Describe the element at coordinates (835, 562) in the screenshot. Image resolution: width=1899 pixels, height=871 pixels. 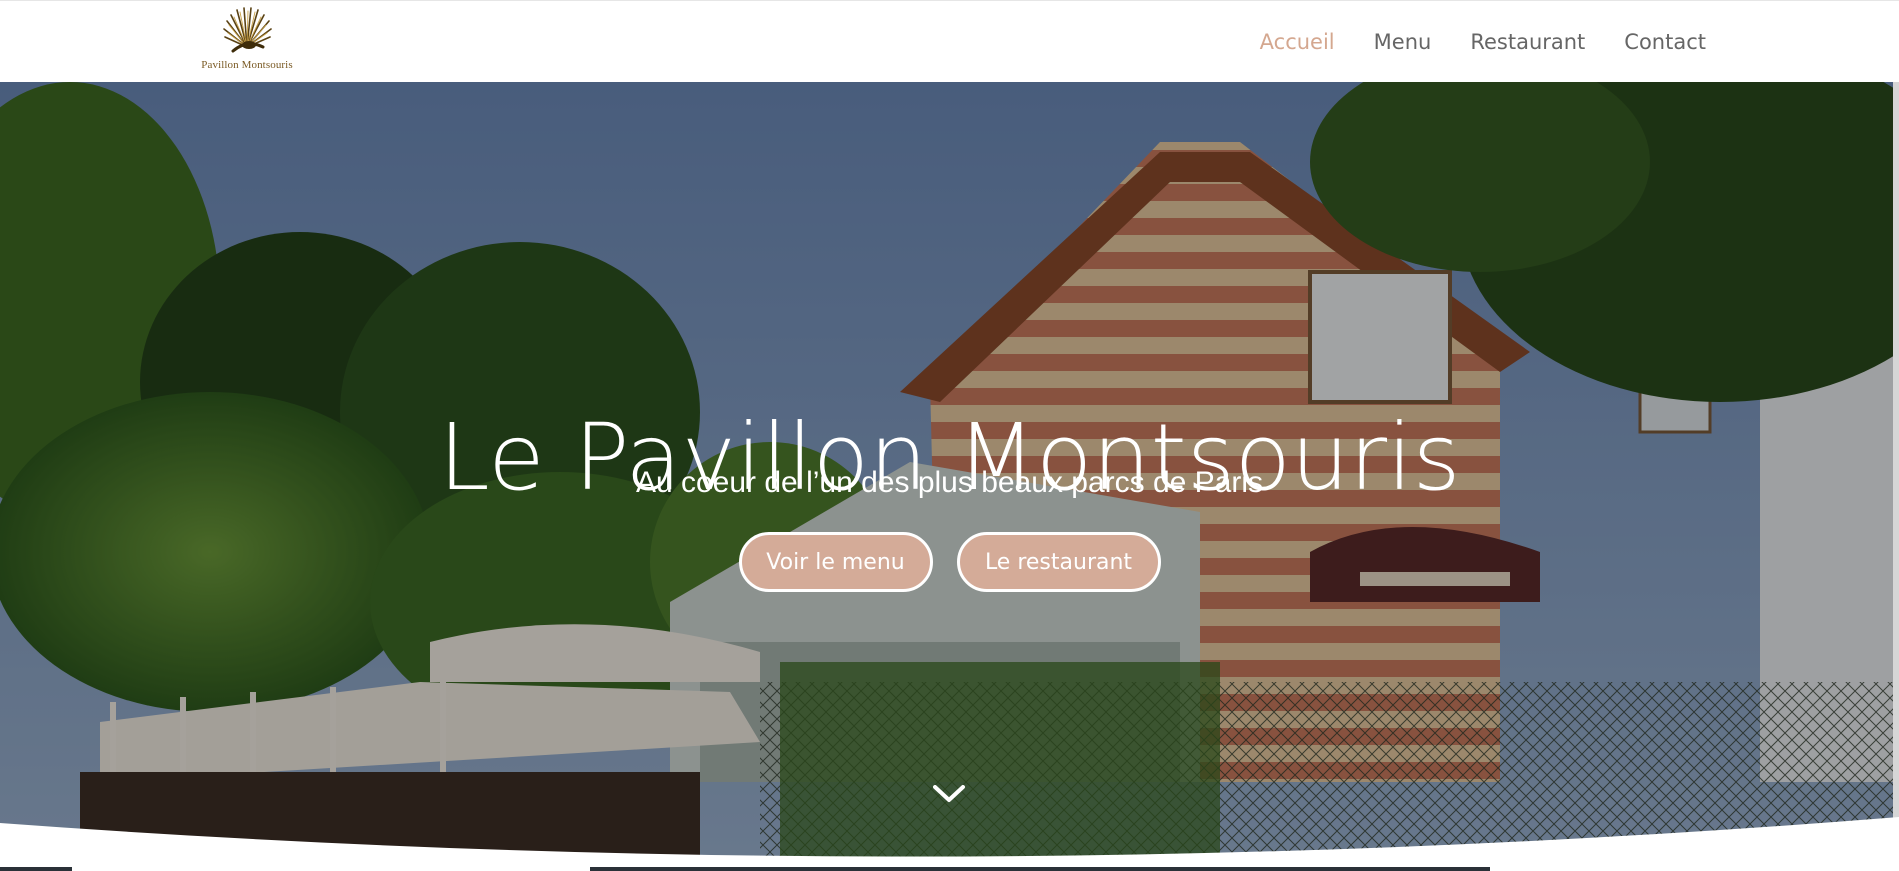
I see `view-menu-button: Voir le menu` at that location.